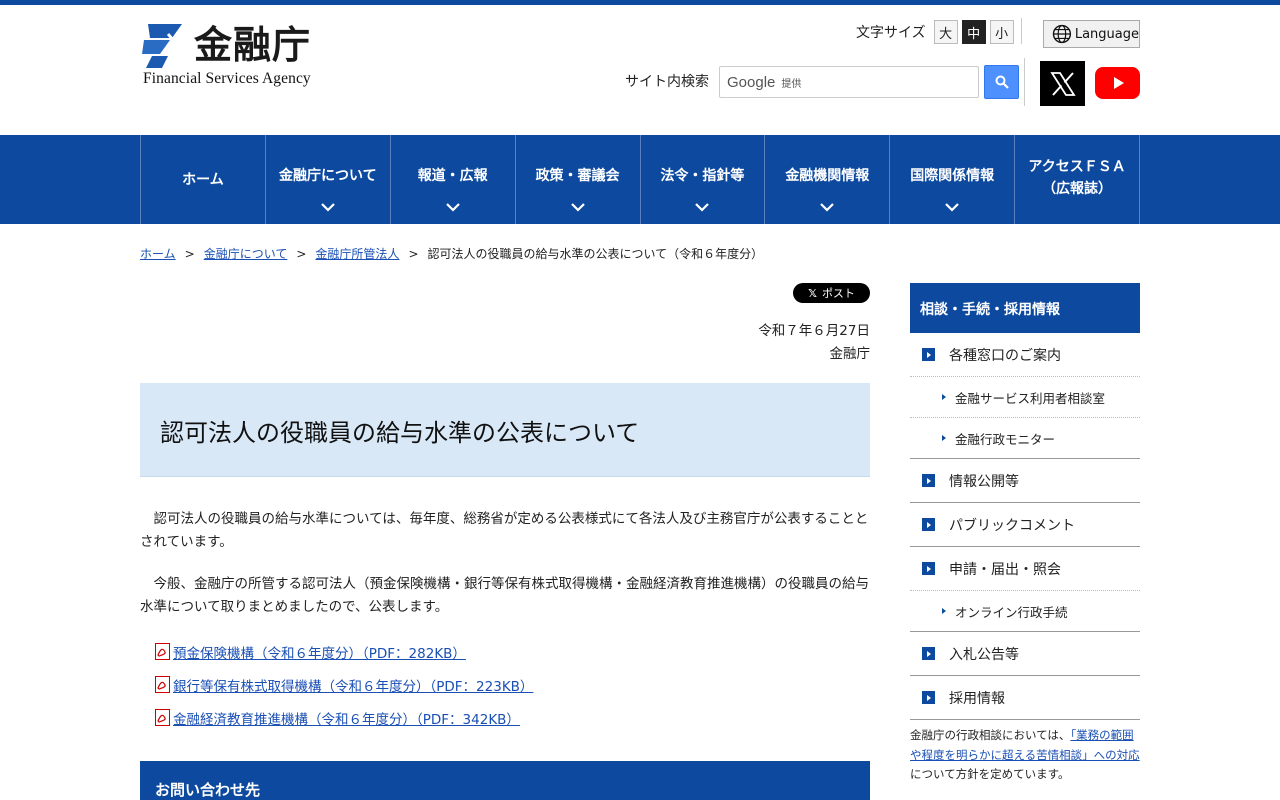 The height and width of the screenshot is (800, 1280). I want to click on nav-item-label: 政策・審議会, so click(577, 175).